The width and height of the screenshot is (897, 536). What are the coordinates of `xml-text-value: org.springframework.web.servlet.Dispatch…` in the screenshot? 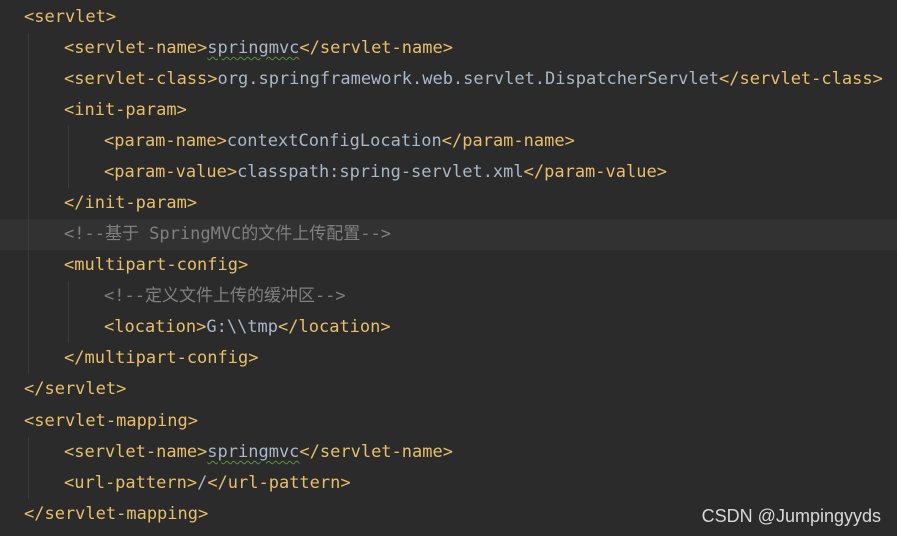 It's located at (468, 79).